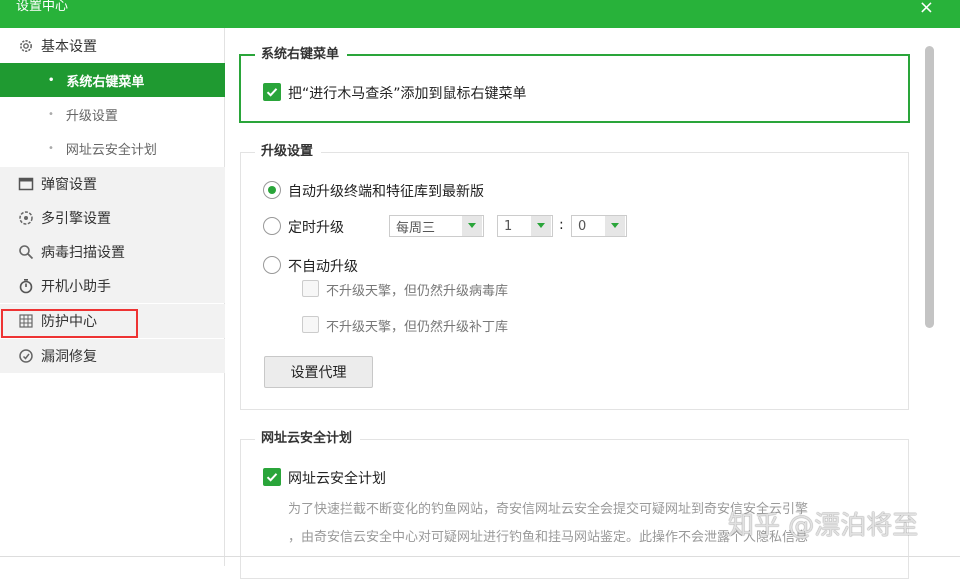 This screenshot has width=960, height=579. Describe the element at coordinates (83, 253) in the screenshot. I see `sidebar-item-label: 病毒扫描设置` at that location.